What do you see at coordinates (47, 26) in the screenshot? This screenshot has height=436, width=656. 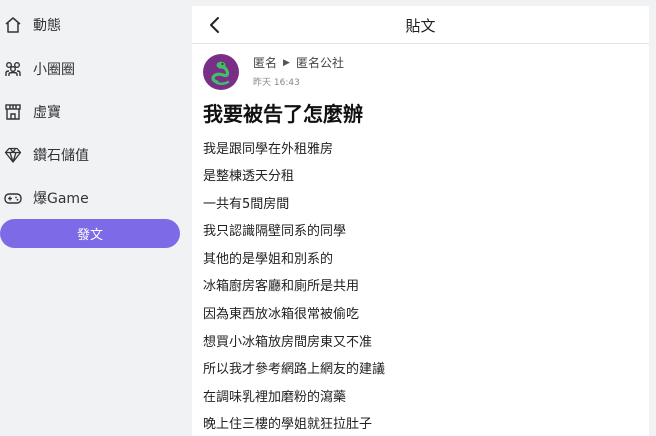 I see `sidebar-item-label: 動態` at bounding box center [47, 26].